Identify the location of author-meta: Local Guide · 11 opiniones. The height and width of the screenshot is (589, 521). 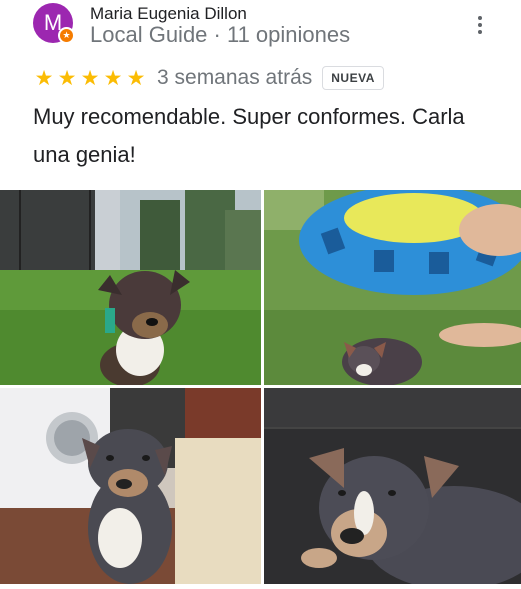
(220, 34).